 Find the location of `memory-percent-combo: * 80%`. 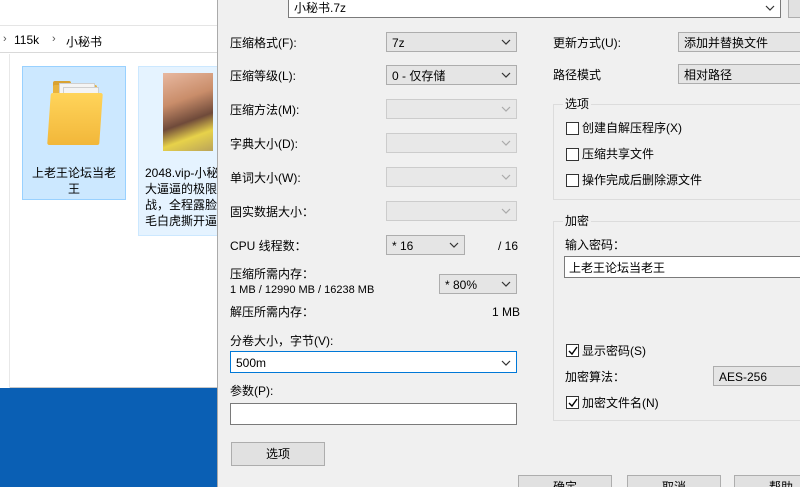

memory-percent-combo: * 80% is located at coordinates (478, 284).